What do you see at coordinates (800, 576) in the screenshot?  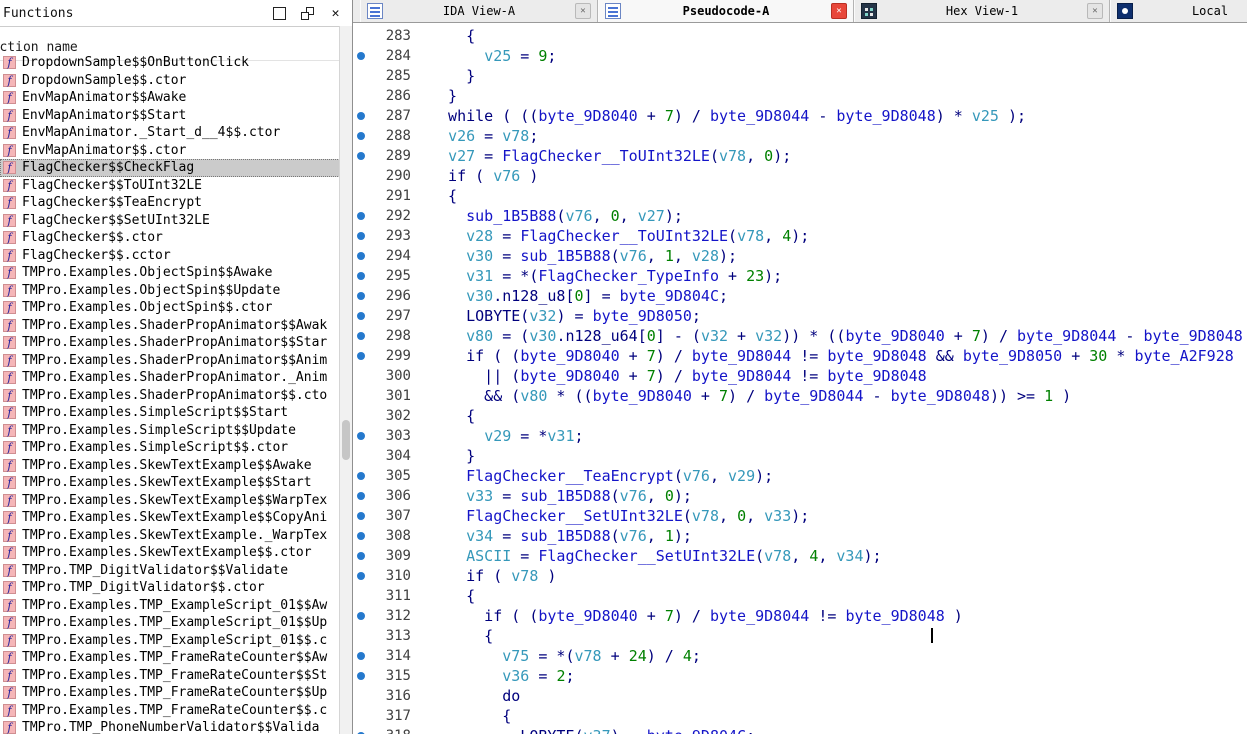 I see `code-line: 310 if ( v78 )` at bounding box center [800, 576].